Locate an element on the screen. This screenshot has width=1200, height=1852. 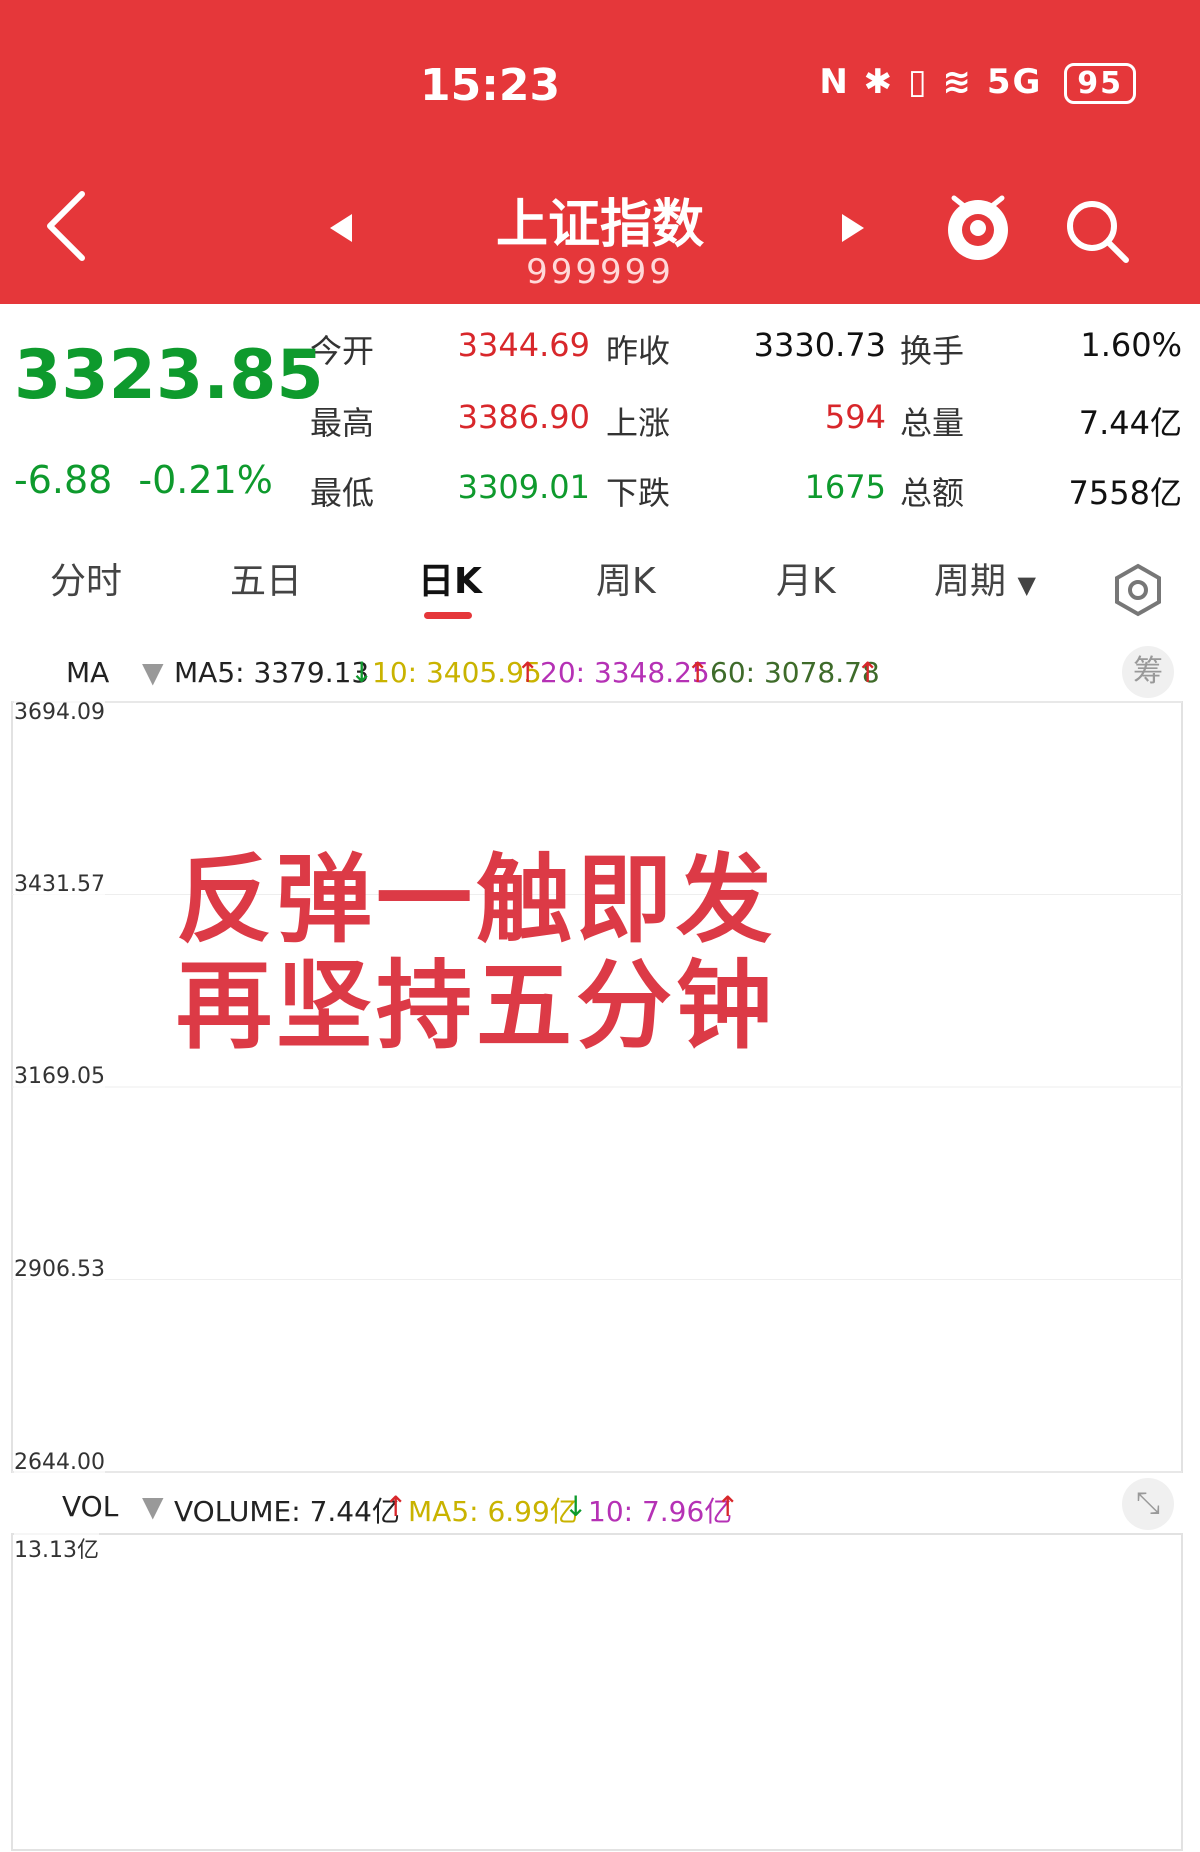
stat-label: 换手 is located at coordinates (932, 351).